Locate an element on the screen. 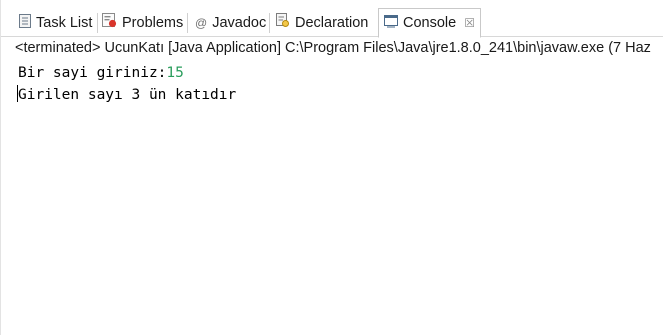 Image resolution: width=663 pixels, height=335 pixels. tab-declaration-label: Declaration is located at coordinates (332, 22).